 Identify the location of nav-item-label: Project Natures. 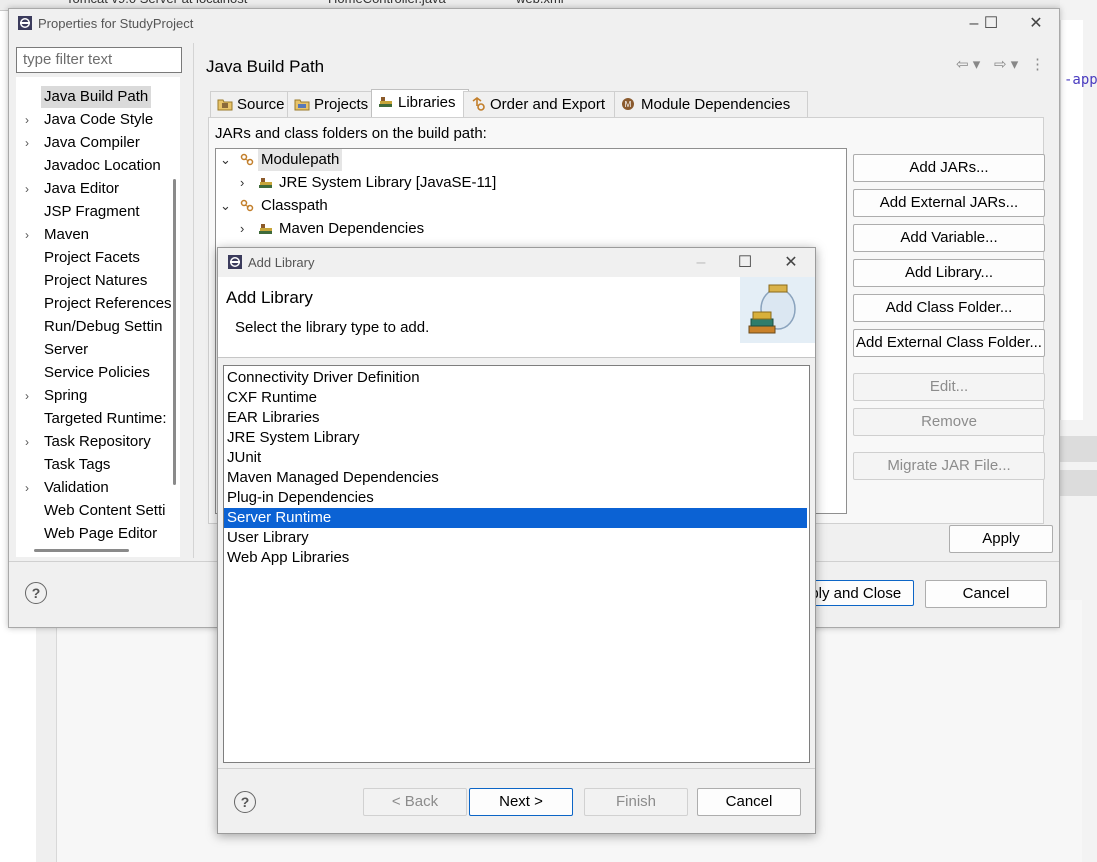
(96, 280).